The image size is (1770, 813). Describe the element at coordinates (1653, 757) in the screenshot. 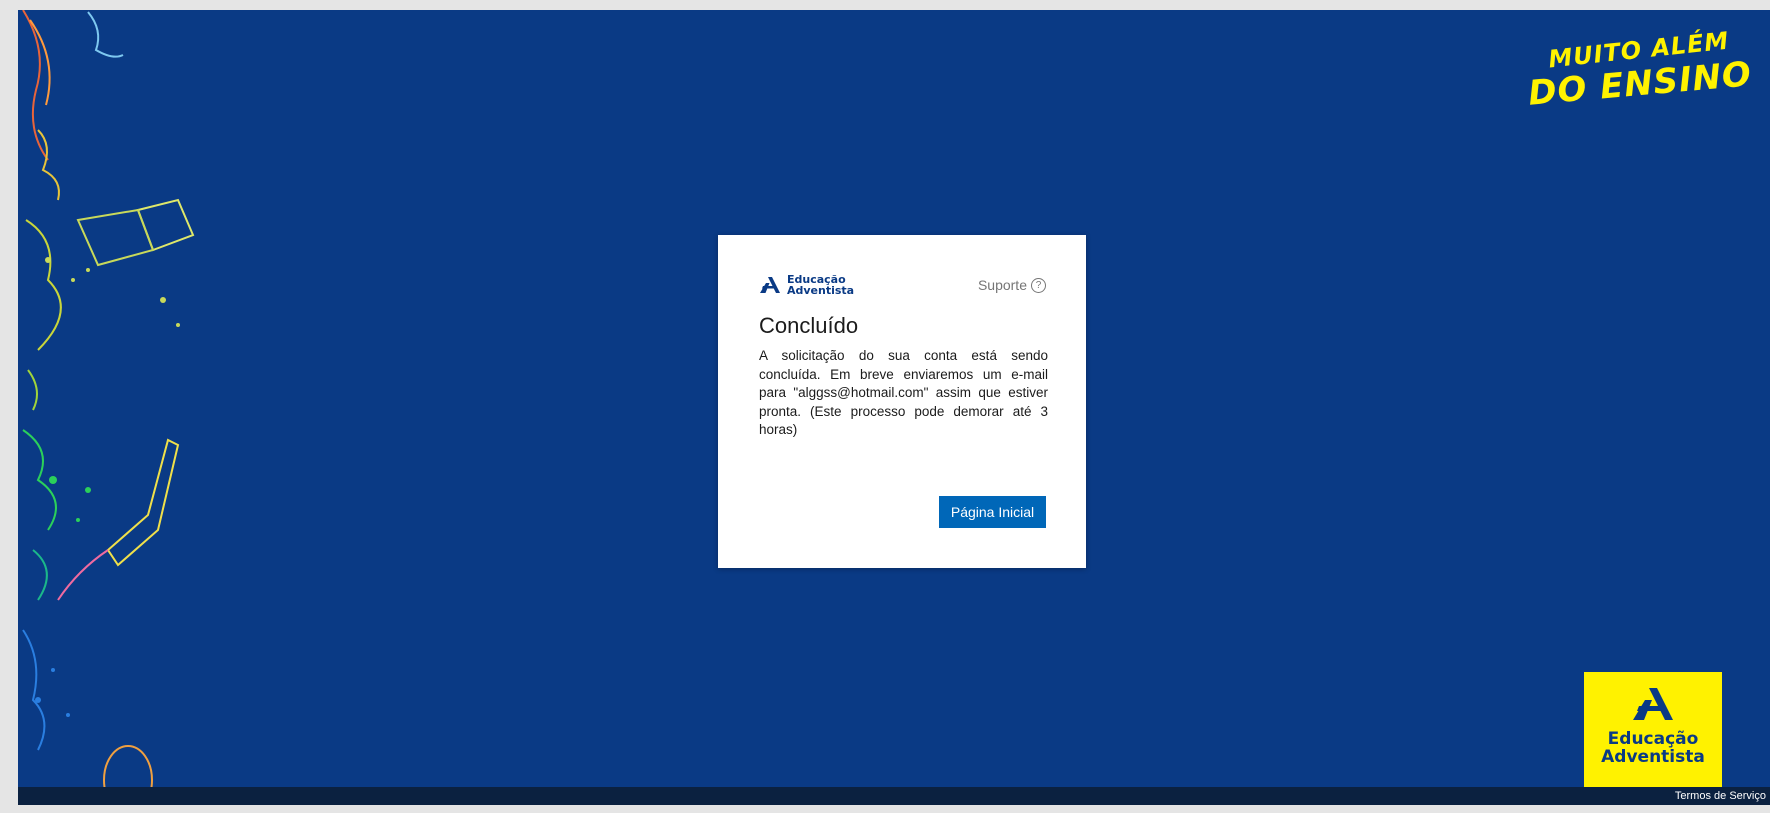

I see `brand-badge-line2: Adventista` at that location.